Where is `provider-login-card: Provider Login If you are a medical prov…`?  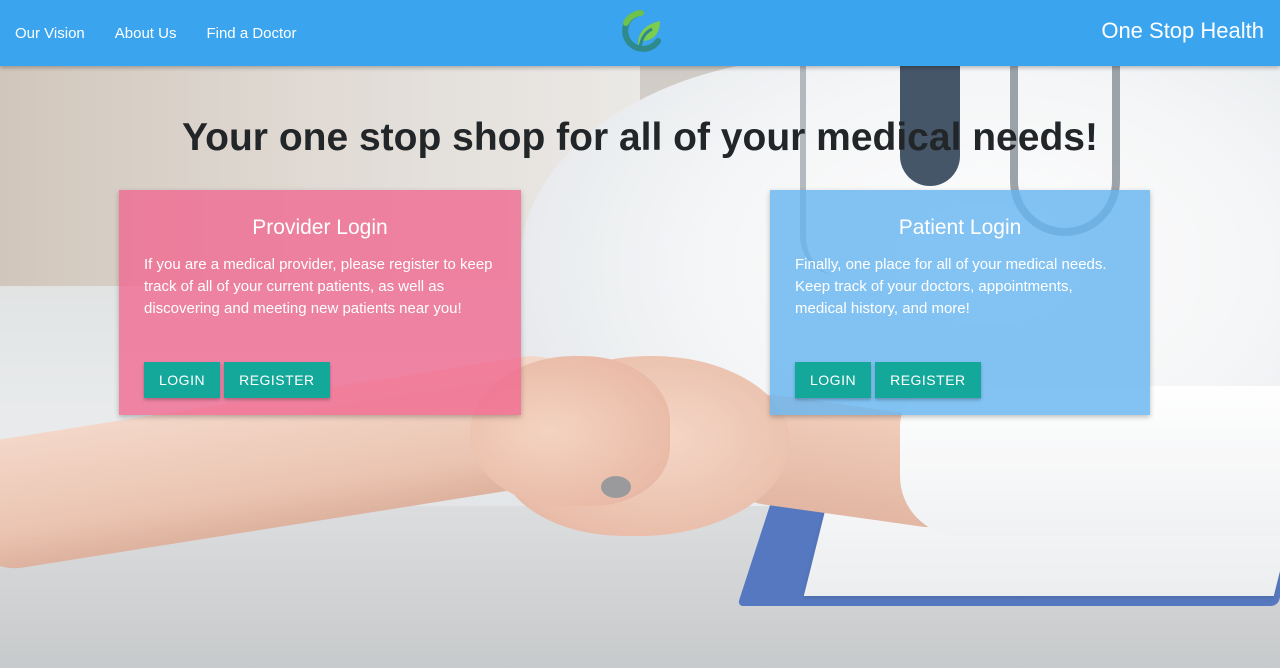
provider-login-card: Provider Login If you are a medical prov… is located at coordinates (320, 302).